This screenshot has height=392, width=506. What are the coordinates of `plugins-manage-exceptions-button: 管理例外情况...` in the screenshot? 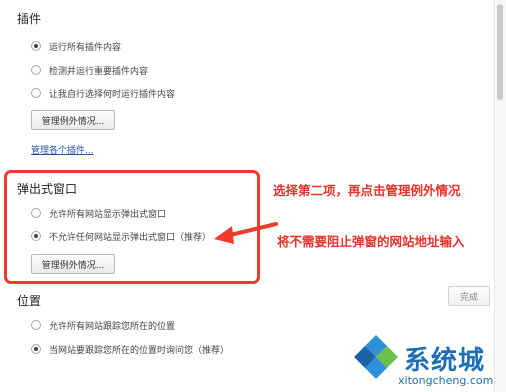 It's located at (73, 120).